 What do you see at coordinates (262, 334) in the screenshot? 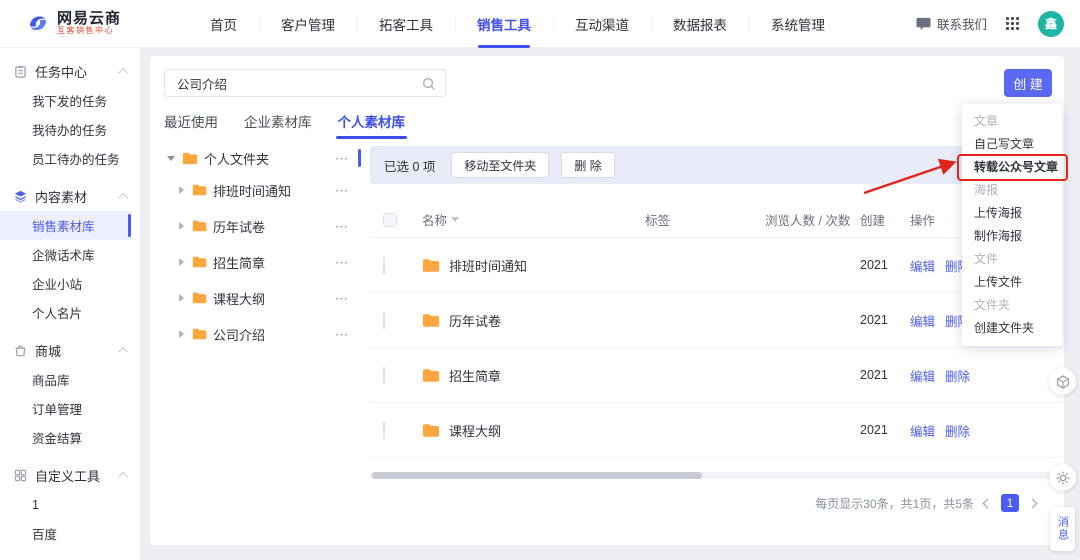
I see `tree-item-company-intro: 公司介绍` at bounding box center [262, 334].